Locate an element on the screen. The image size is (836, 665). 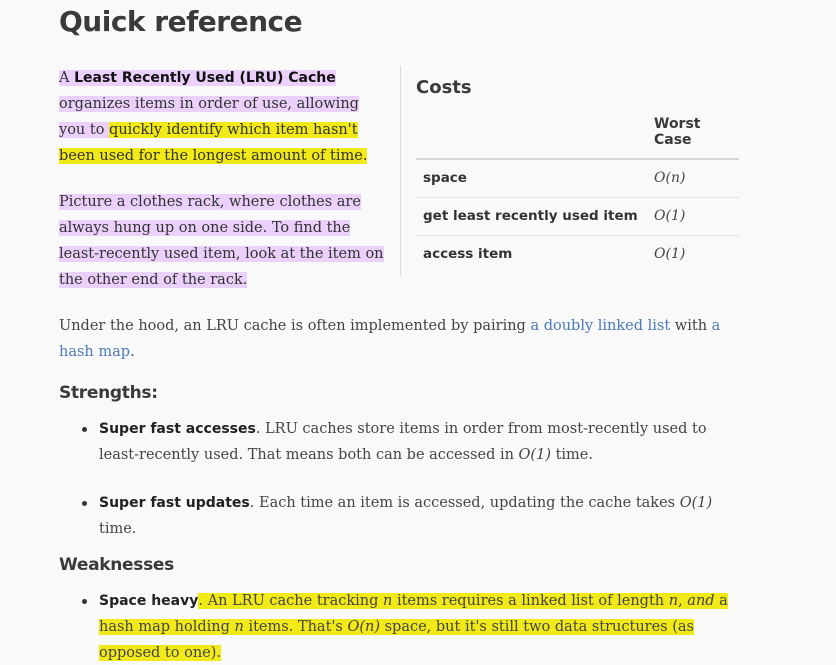
hood-text-end: . is located at coordinates (132, 352).